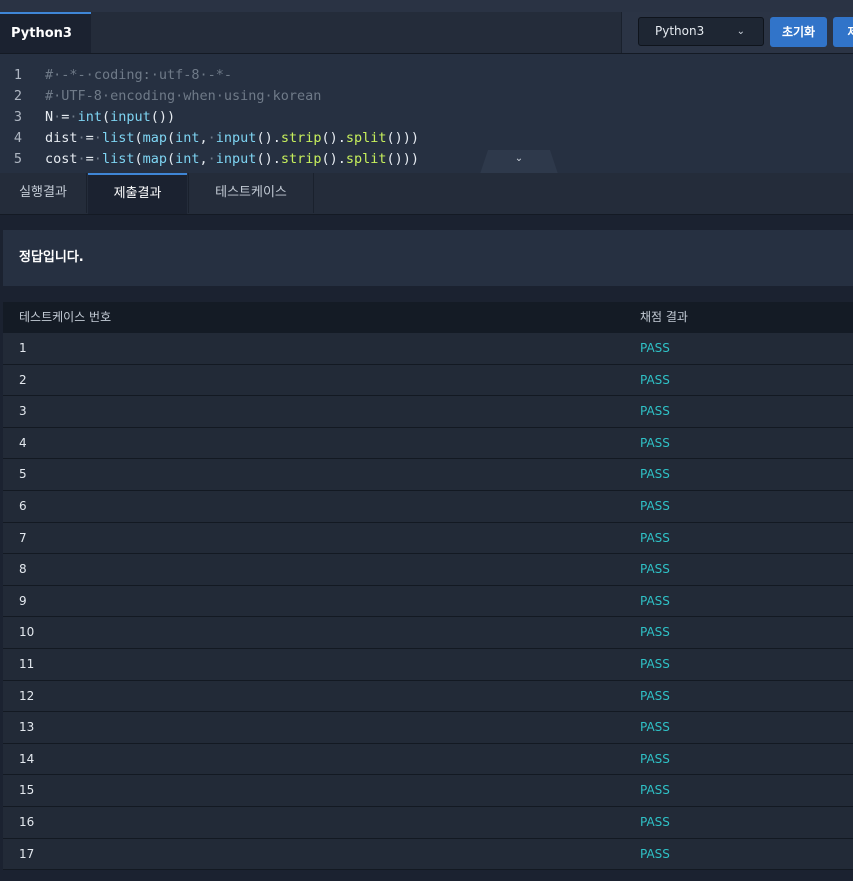  Describe the element at coordinates (137, 193) in the screenshot. I see `tab-submit-result: 제출결과` at that location.